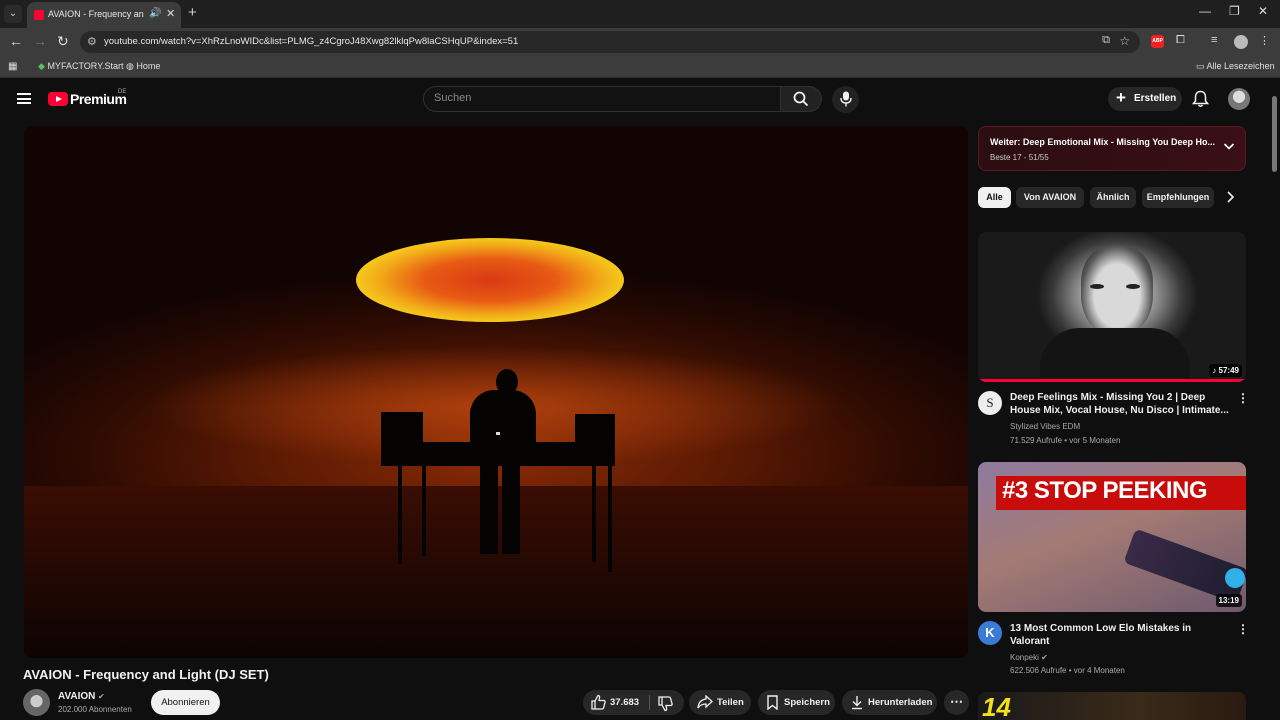  I want to click on bookmark-myfactory: ◆ MYFACTORY.Start, so click(80, 66).